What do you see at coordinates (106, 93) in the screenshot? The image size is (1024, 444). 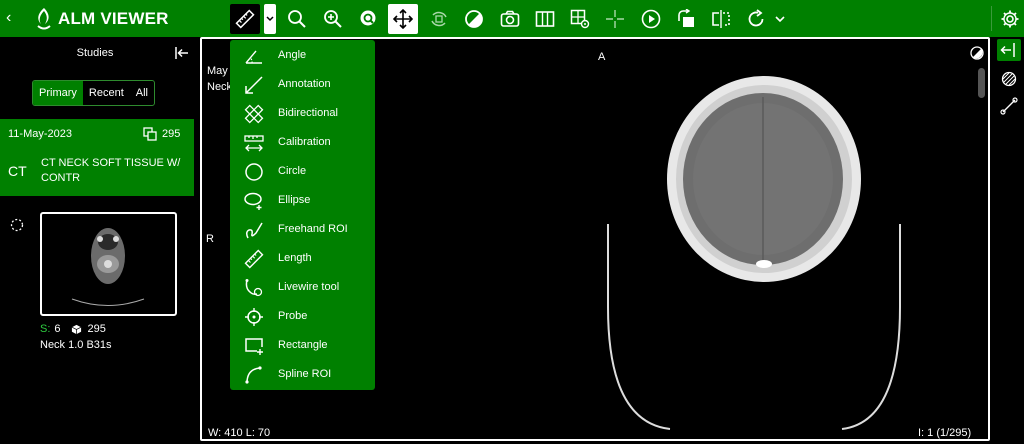 I see `tab-recent: Recent` at bounding box center [106, 93].